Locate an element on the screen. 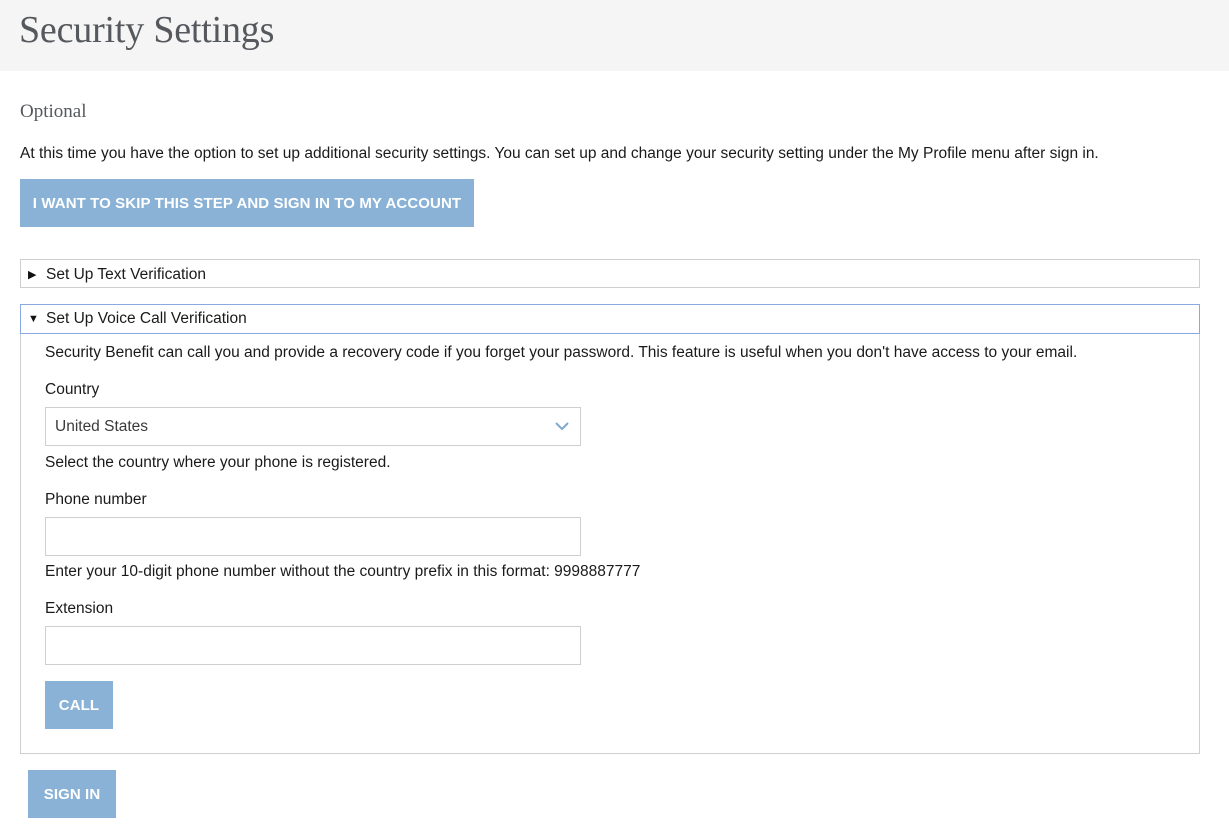  section-label-optional: Optional is located at coordinates (53, 111).